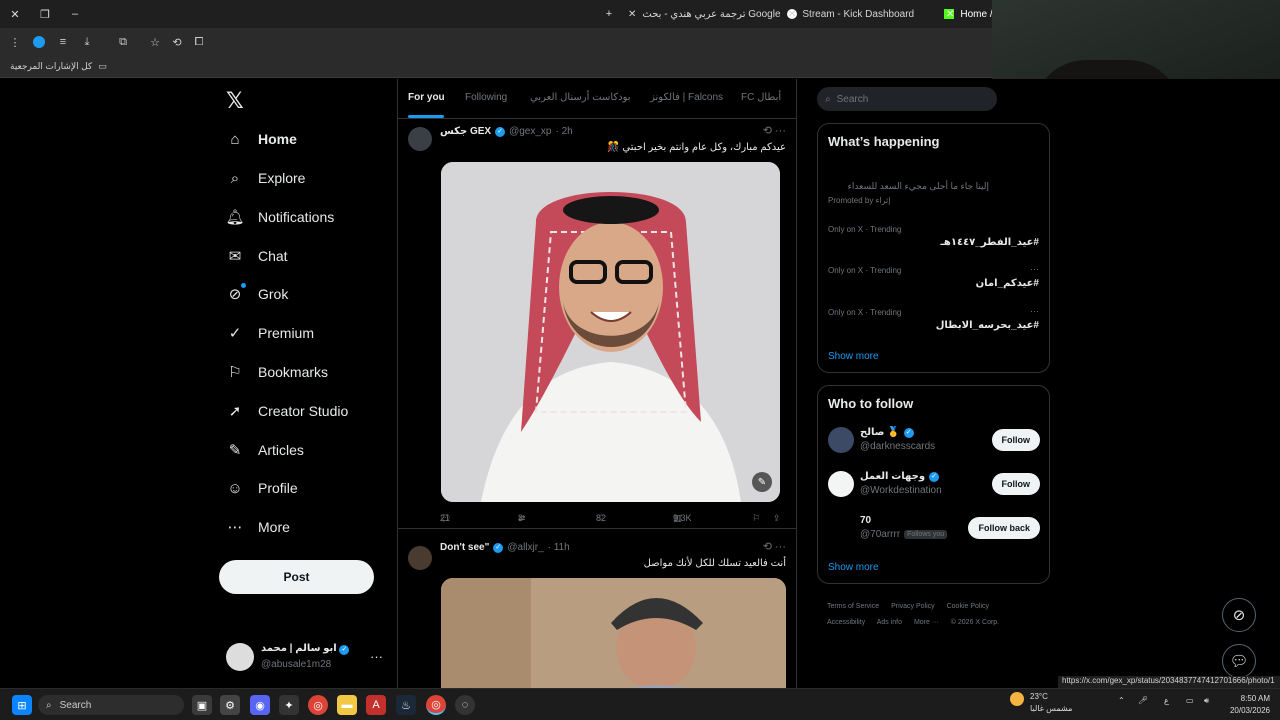 The width and height of the screenshot is (1280, 720). What do you see at coordinates (853, 606) in the screenshot?
I see `footer-link: Terms of Service` at bounding box center [853, 606].